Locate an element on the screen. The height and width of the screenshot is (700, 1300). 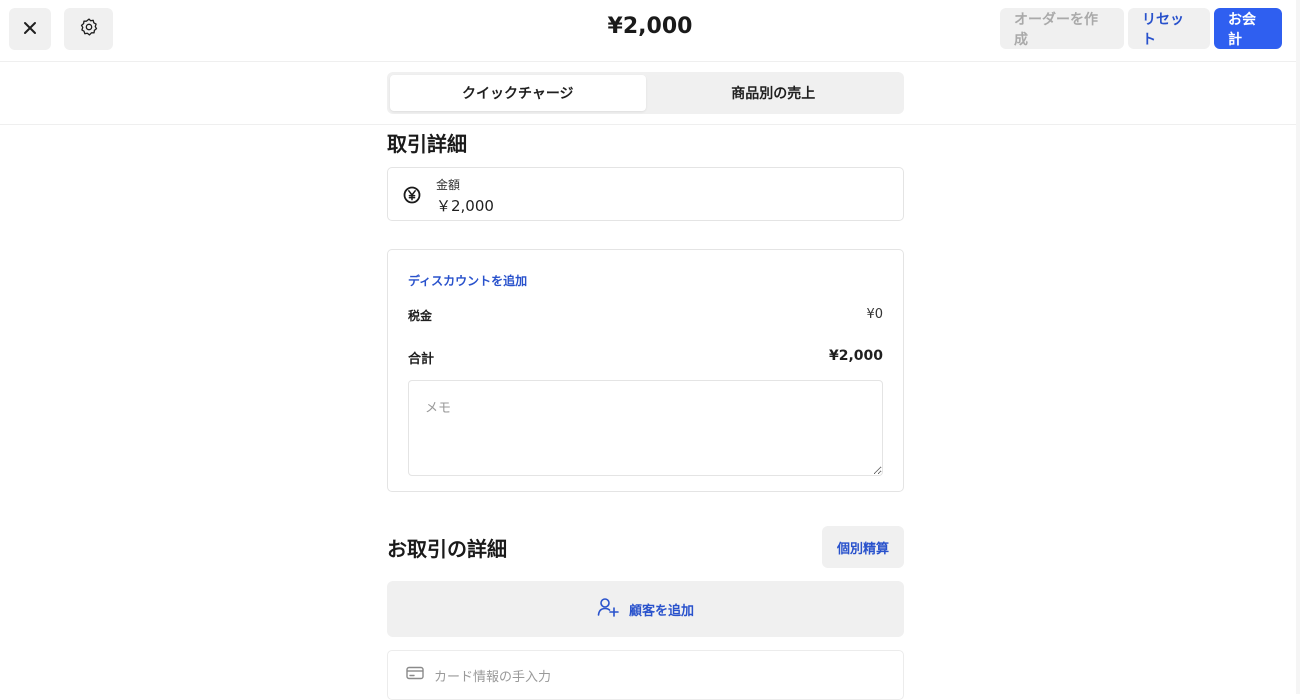
settings-button is located at coordinates (88, 29).